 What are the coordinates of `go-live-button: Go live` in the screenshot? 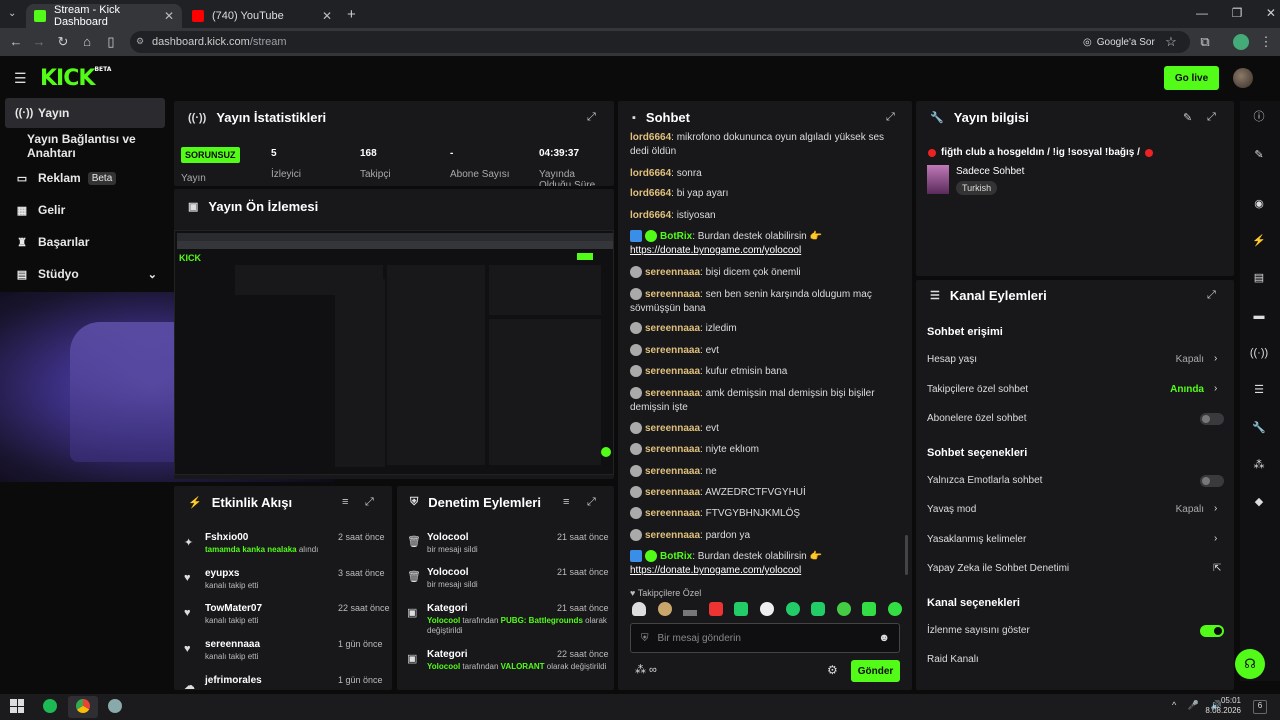 It's located at (1191, 78).